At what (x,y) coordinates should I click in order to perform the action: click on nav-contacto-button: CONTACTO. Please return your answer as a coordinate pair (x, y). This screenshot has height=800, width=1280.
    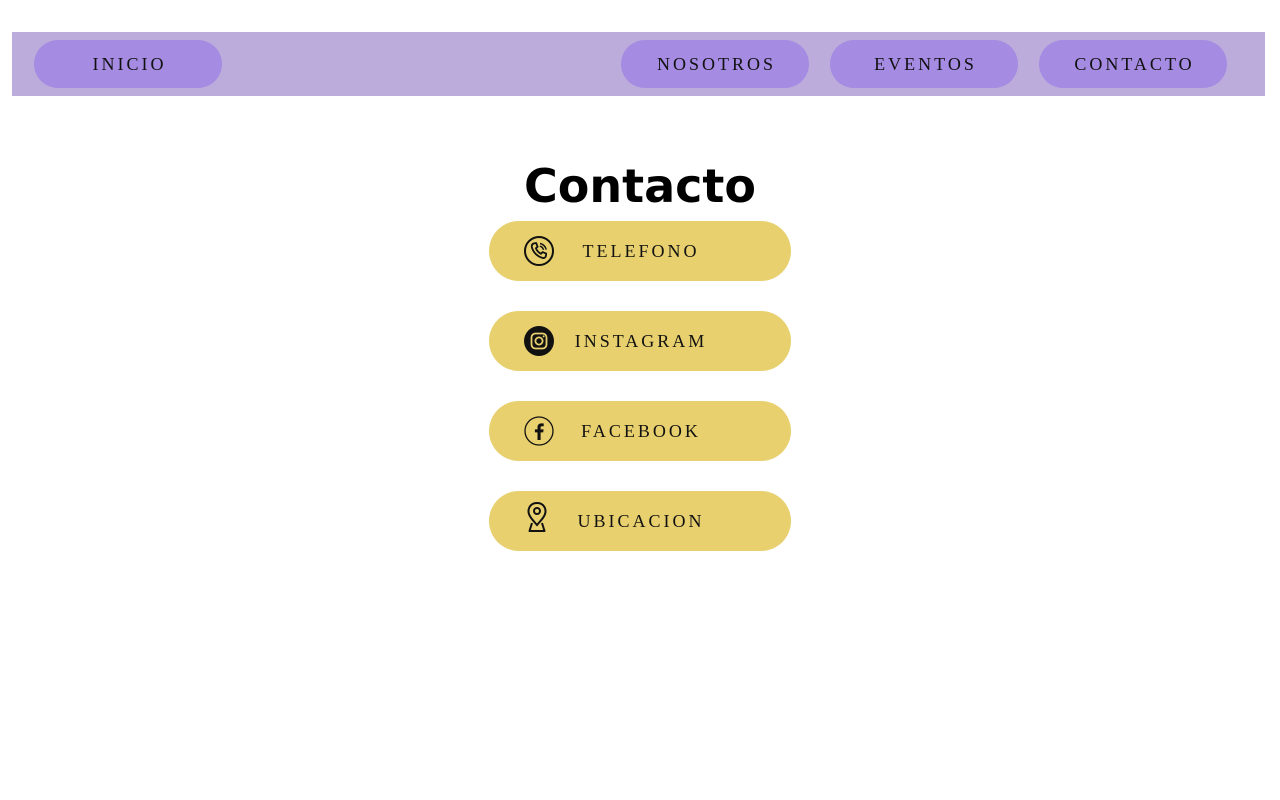
    Looking at the image, I should click on (1133, 64).